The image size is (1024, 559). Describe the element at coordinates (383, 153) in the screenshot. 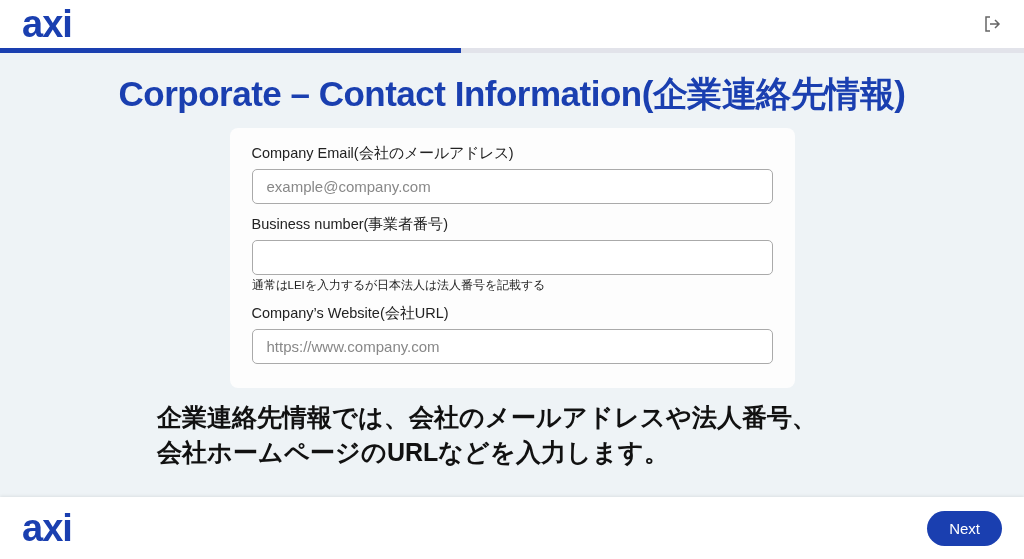

I see `field-label: Company Email(会社のメールアドレス)` at that location.